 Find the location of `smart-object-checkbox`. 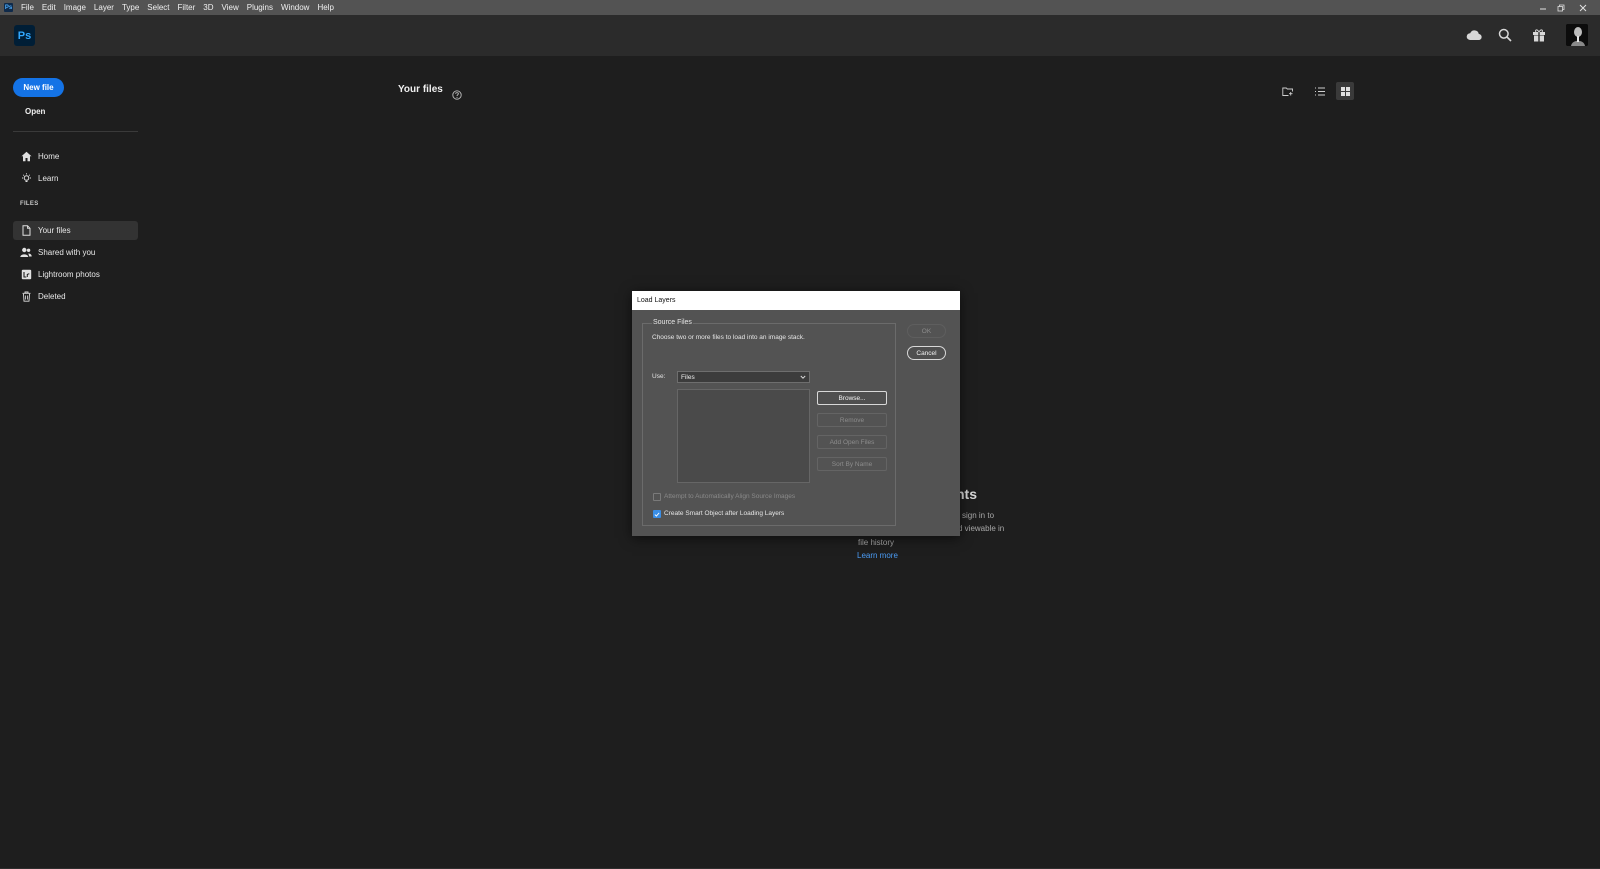

smart-object-checkbox is located at coordinates (657, 514).